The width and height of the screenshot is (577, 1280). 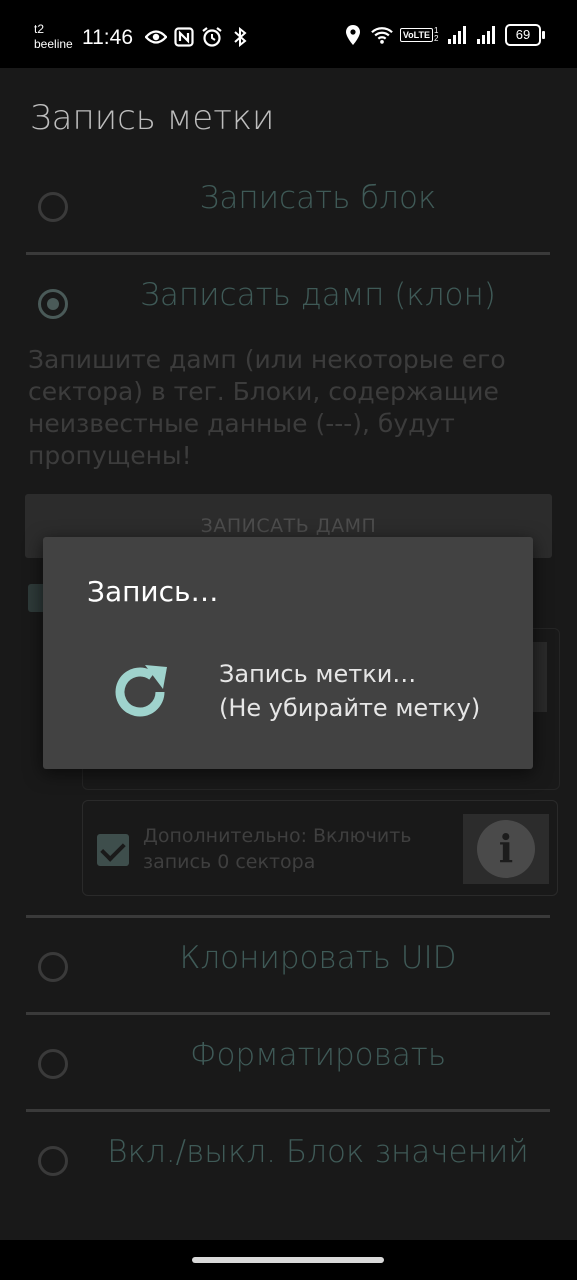 I want to click on option-write-block: Записать блок, so click(x=288, y=206).